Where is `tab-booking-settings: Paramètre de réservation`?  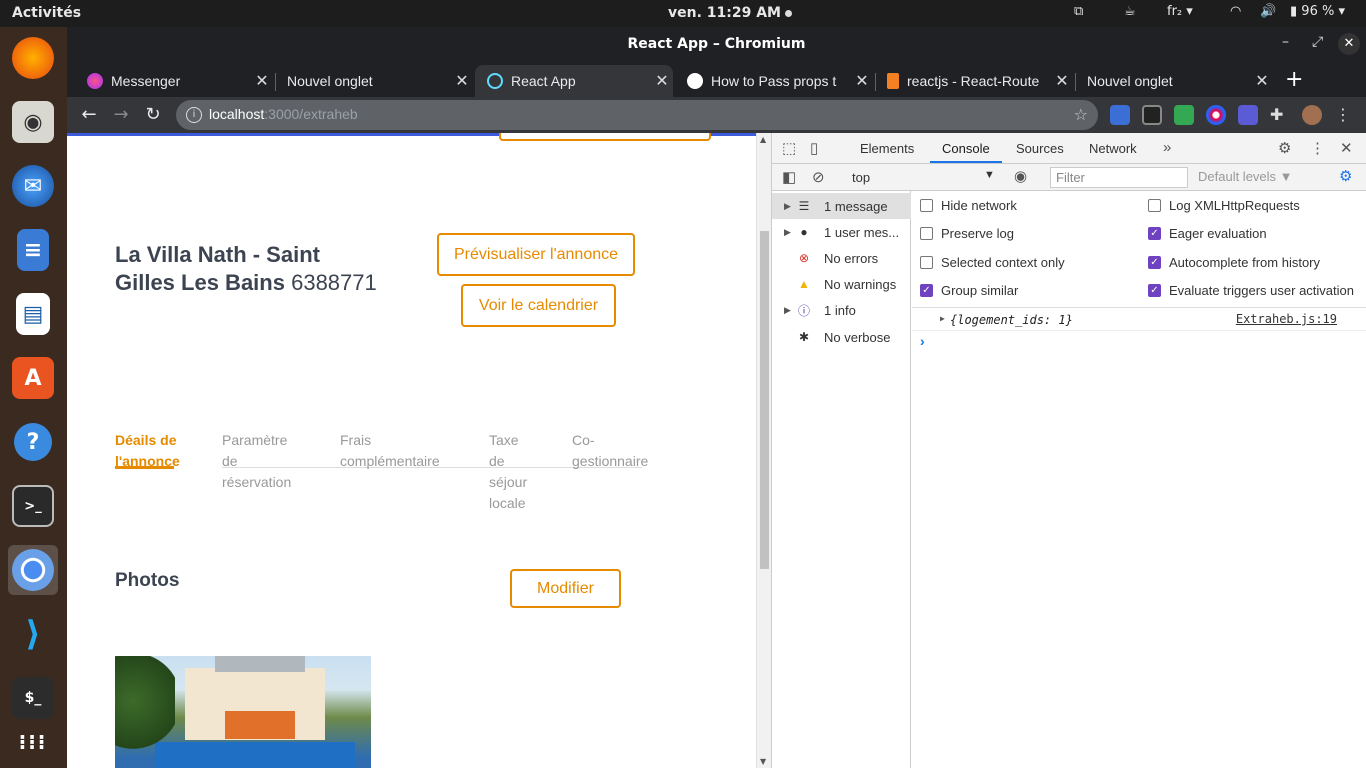
tab-booking-settings: Paramètre de réservation is located at coordinates (256, 461).